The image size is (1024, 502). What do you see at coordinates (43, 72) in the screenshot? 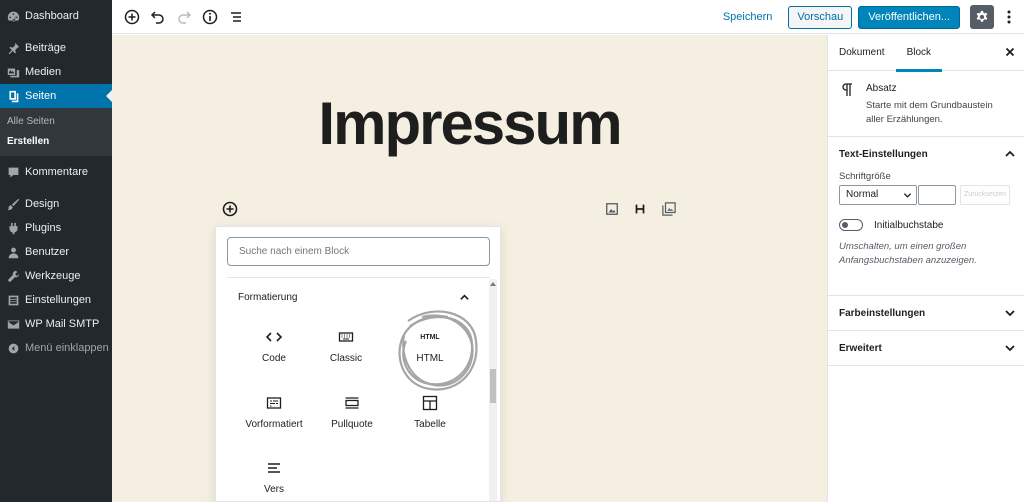
I see `sidebar-item-label: Medien` at bounding box center [43, 72].